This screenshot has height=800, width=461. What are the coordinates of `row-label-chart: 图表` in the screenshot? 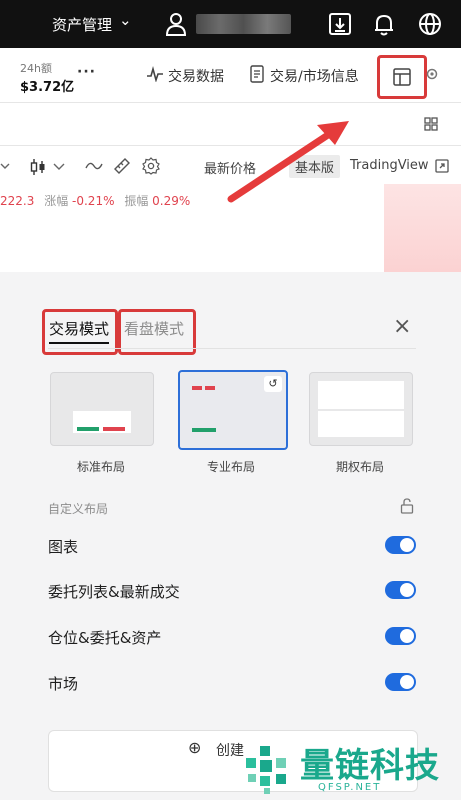 It's located at (63, 547).